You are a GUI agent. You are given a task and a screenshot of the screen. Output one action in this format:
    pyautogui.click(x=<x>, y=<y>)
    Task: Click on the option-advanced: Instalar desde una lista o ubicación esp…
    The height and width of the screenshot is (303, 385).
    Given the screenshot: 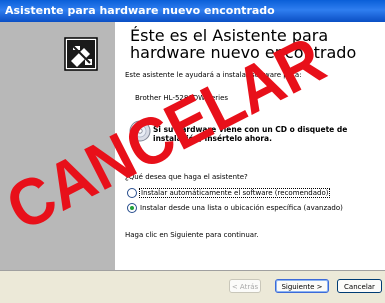 What is the action you would take?
    pyautogui.click(x=235, y=209)
    